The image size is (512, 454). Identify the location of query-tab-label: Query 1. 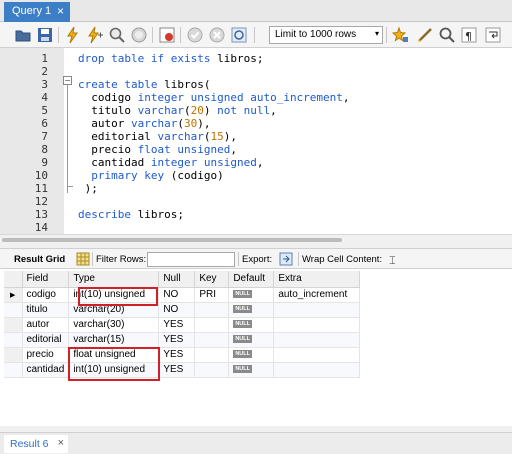
(32, 11).